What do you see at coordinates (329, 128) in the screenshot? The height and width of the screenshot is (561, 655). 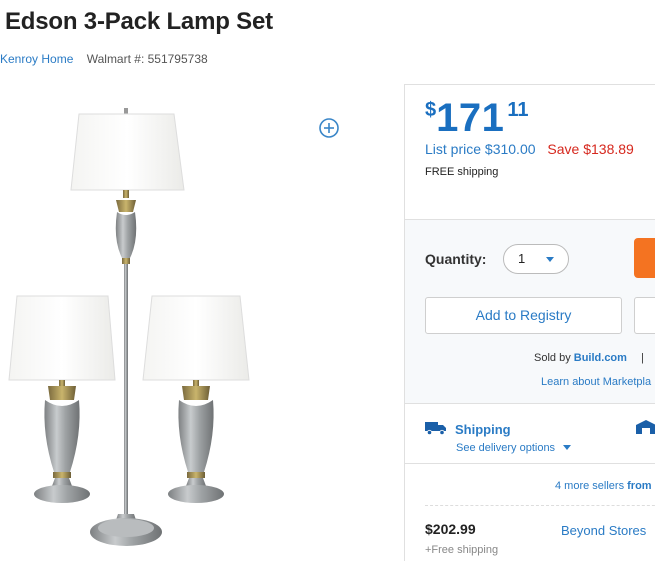 I see `plus-circle-icon` at bounding box center [329, 128].